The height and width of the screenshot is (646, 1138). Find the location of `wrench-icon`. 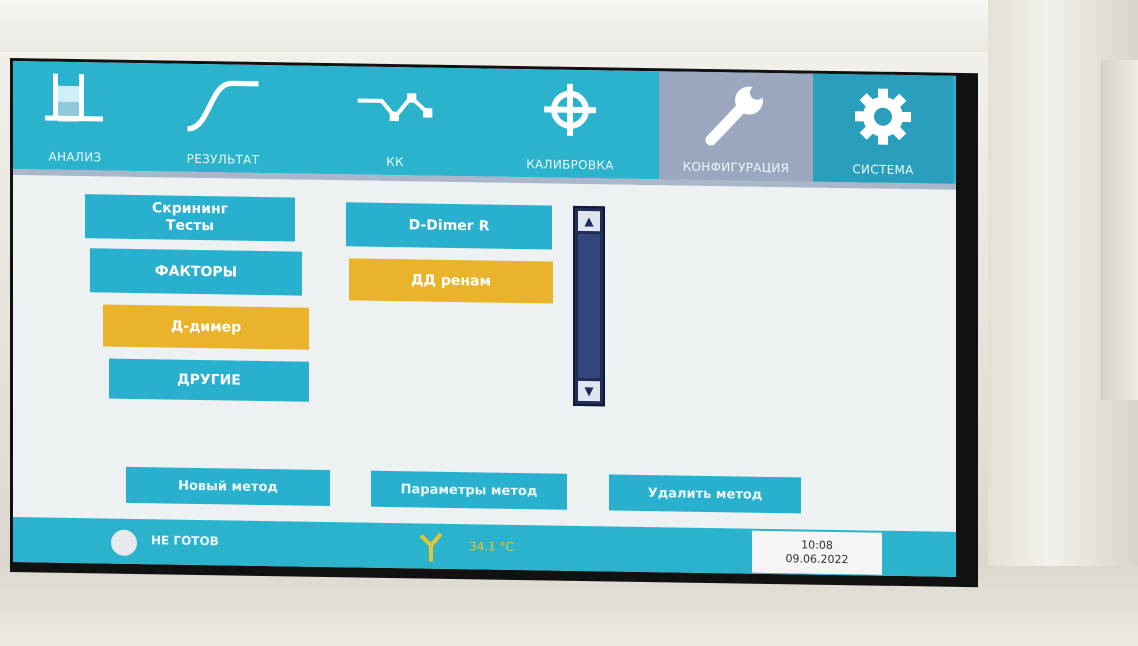

wrench-icon is located at coordinates (736, 114).